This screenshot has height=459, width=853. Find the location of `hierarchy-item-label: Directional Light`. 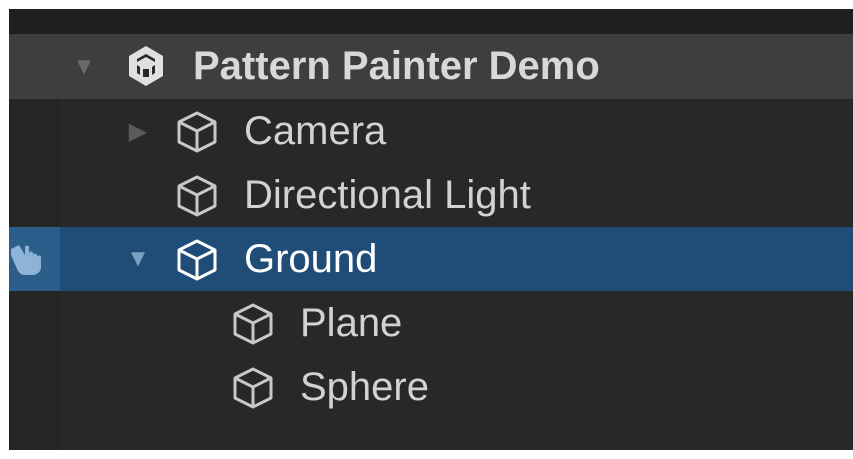

hierarchy-item-label: Directional Light is located at coordinates (387, 195).